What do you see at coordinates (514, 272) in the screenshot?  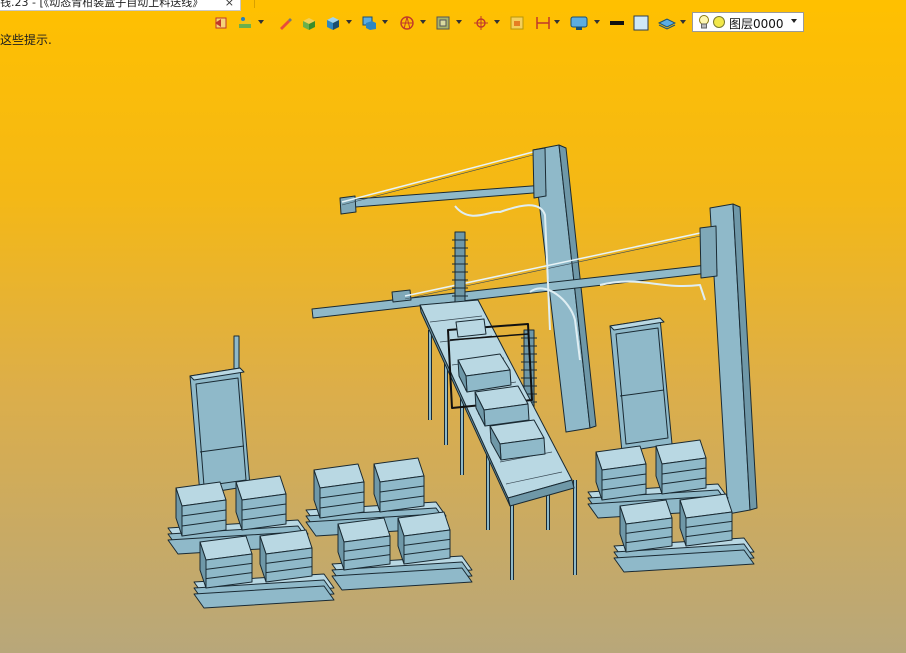 I see `gantry-arm-front` at bounding box center [514, 272].